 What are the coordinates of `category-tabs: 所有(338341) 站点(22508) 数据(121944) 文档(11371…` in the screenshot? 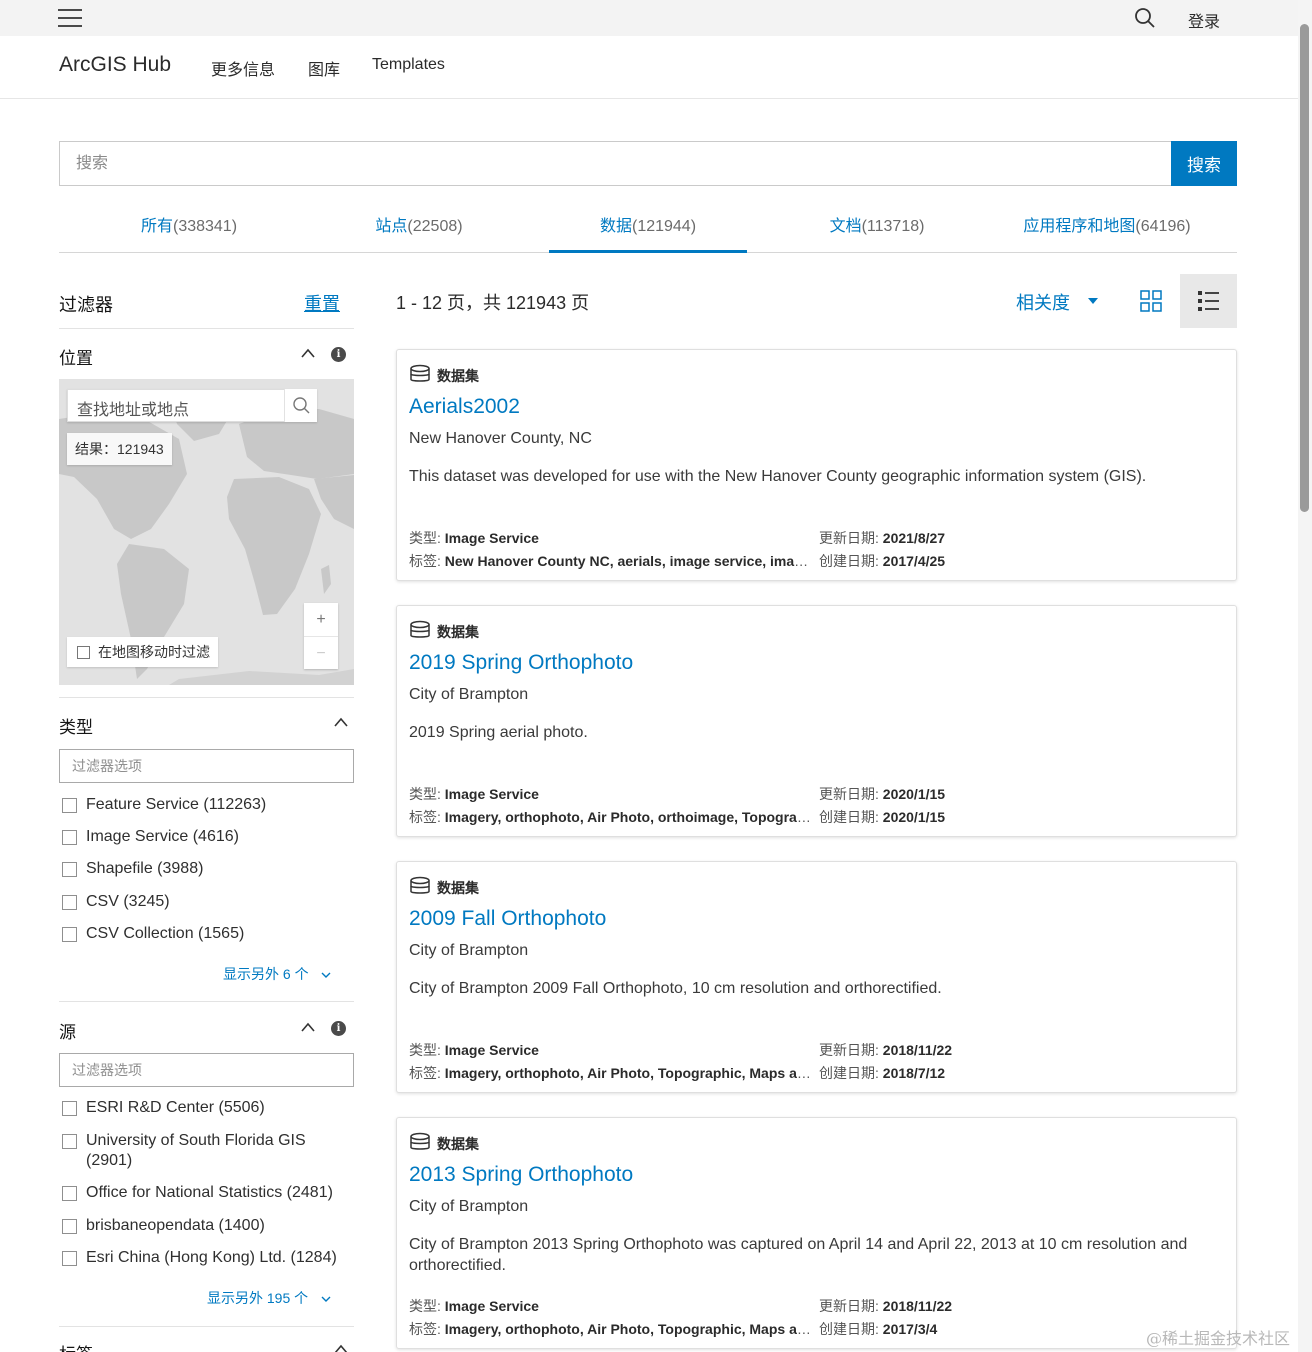 It's located at (648, 229).